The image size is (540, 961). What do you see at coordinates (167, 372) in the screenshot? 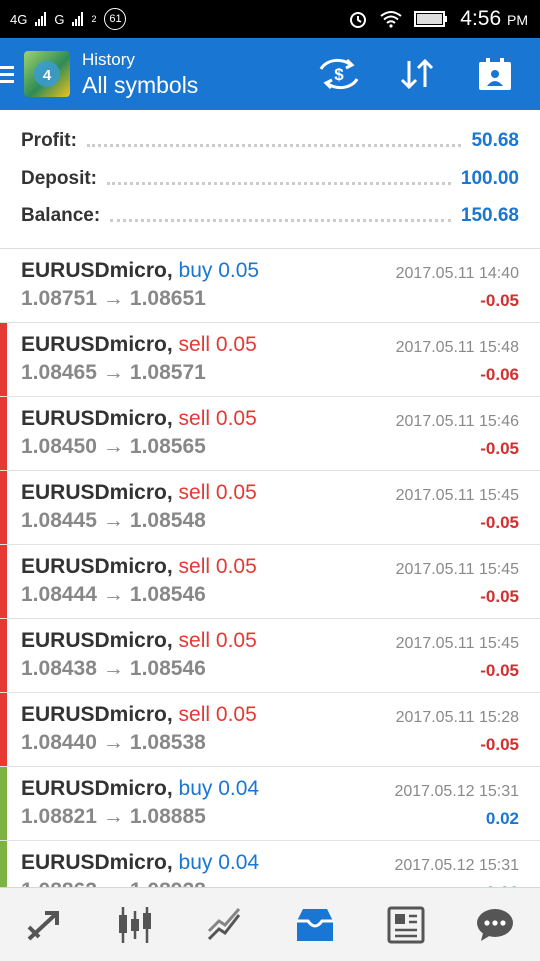
I see `close-price: 1.08571` at bounding box center [167, 372].